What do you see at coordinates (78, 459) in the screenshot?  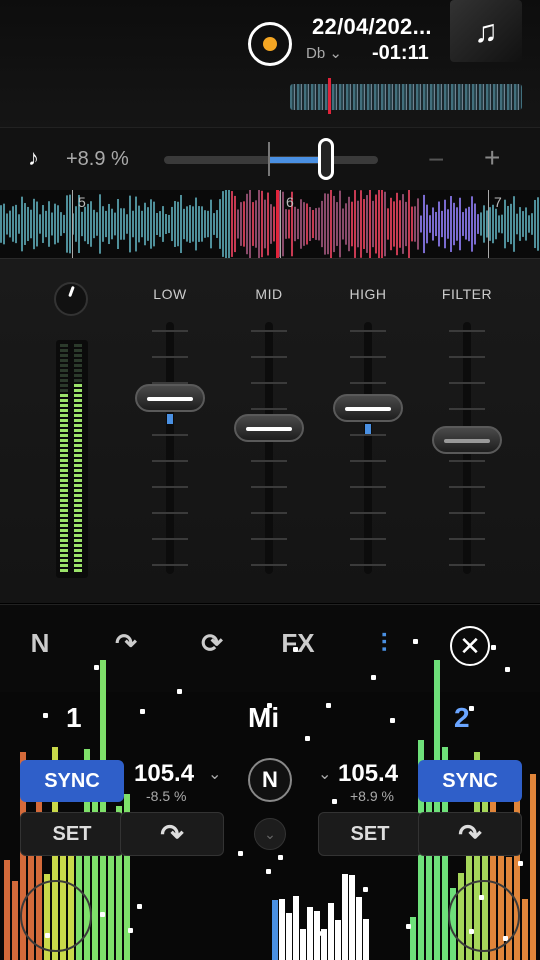 I see `vu-channel-right` at bounding box center [78, 459].